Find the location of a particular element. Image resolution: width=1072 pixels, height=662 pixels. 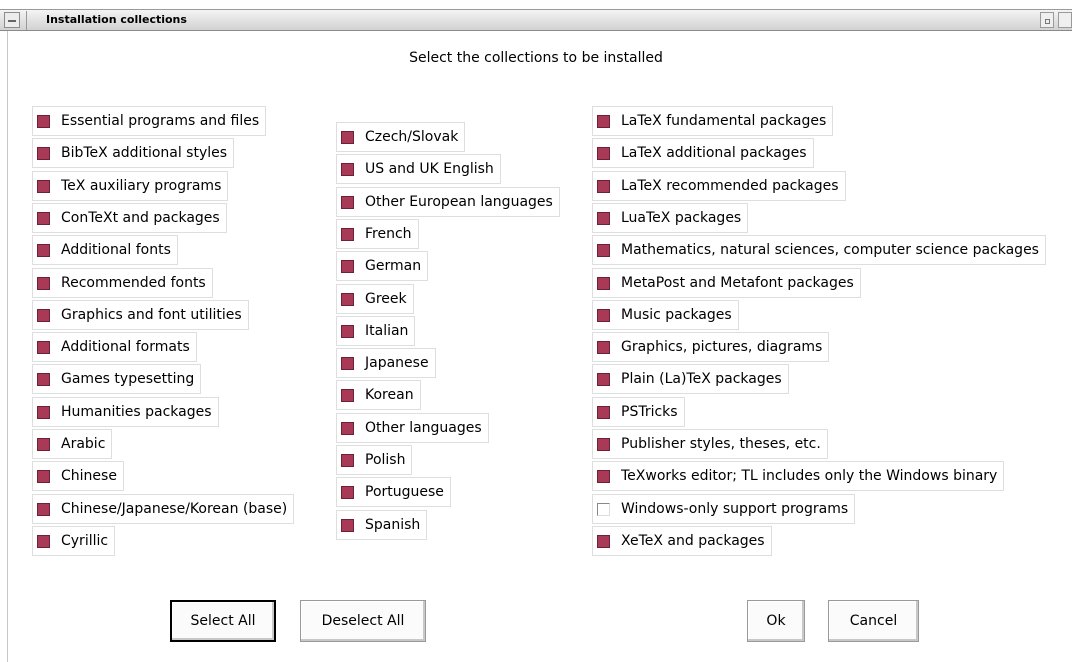

unchecked-box-icon is located at coordinates (603, 509).